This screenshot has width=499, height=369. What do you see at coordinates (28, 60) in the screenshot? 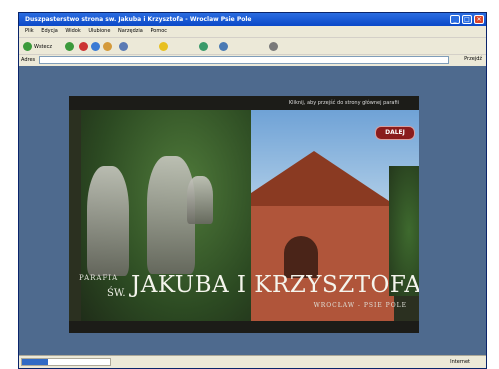
I see `address-label: Adres` at bounding box center [28, 60].